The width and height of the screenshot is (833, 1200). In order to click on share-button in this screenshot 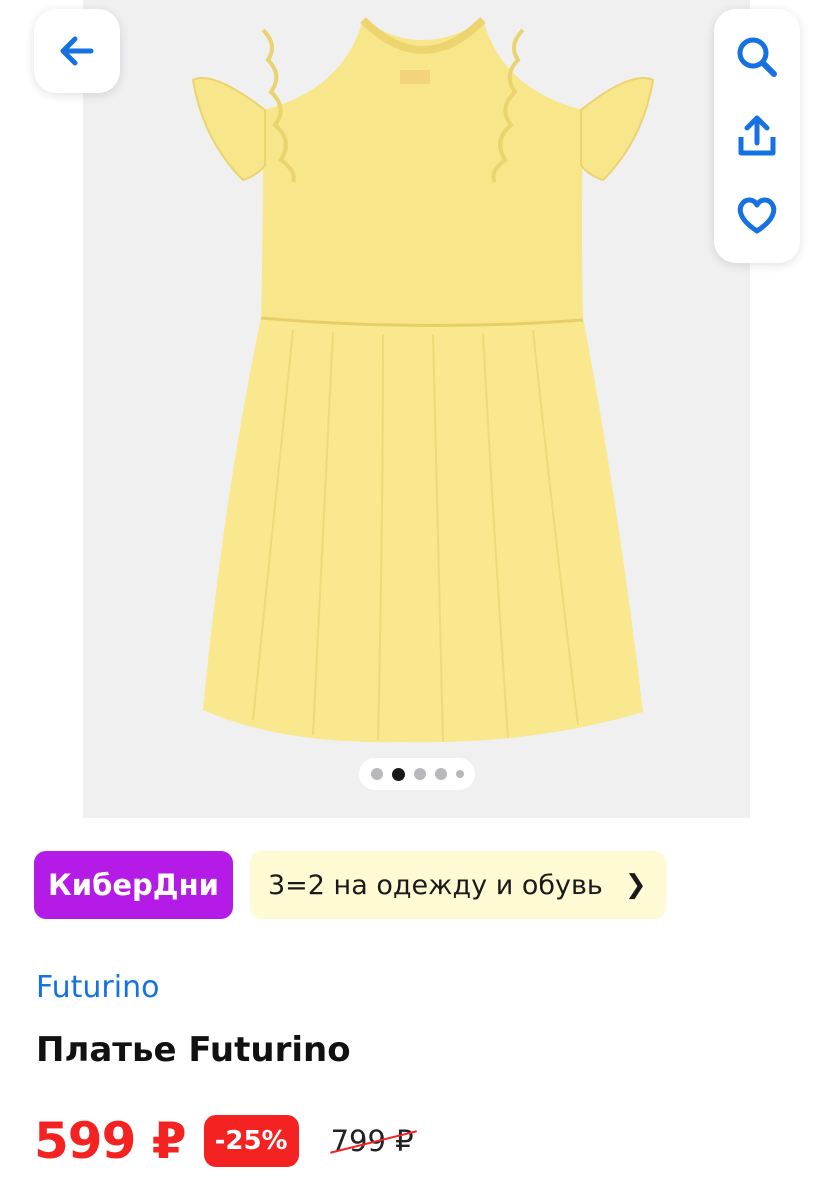, I will do `click(757, 136)`.